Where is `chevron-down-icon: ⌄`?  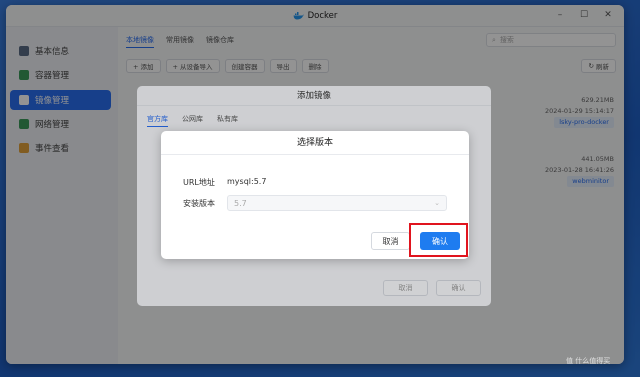
chevron-down-icon: ⌄ is located at coordinates (437, 203).